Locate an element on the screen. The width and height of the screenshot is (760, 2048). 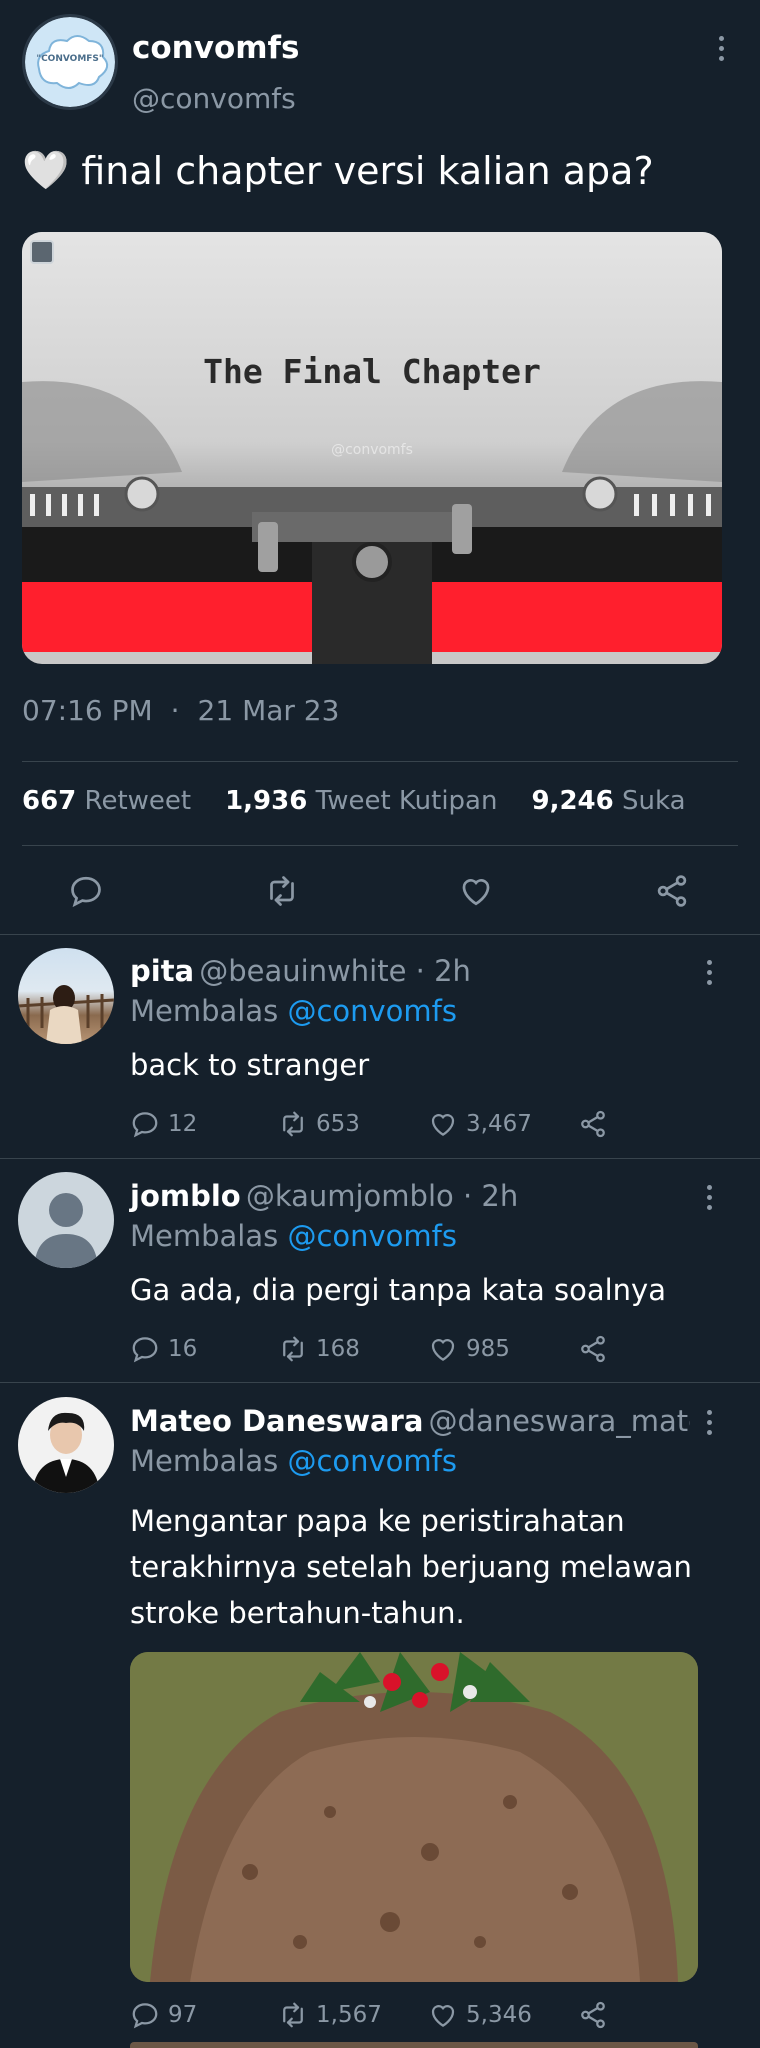
reply-text: back to stranger is located at coordinates (250, 1065).